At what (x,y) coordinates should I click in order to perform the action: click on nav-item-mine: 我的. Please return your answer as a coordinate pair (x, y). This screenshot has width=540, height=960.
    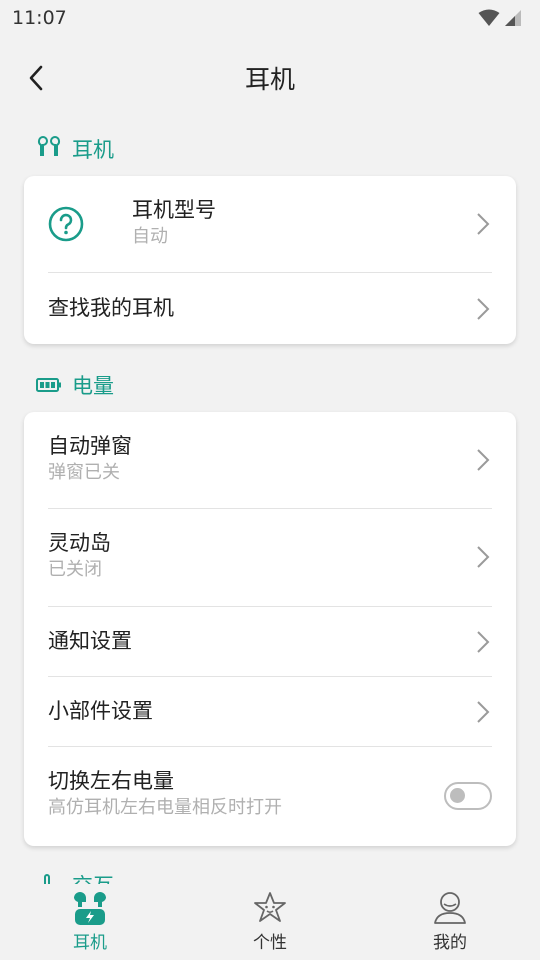
    Looking at the image, I should click on (450, 922).